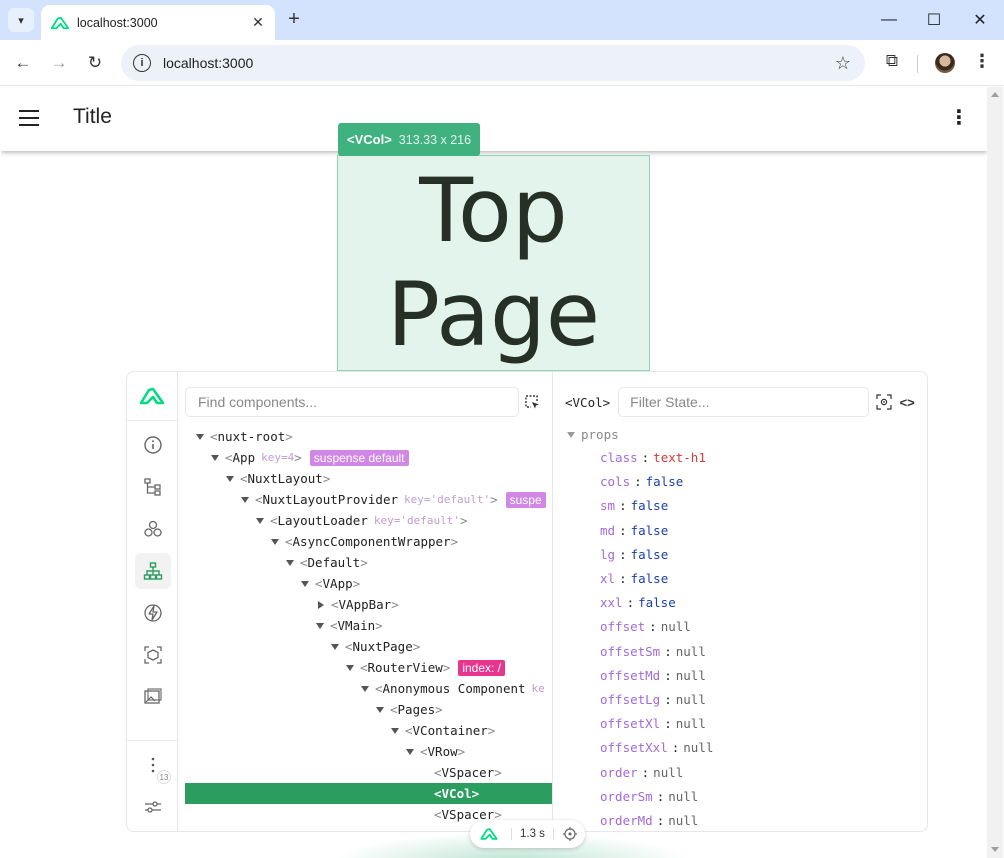  What do you see at coordinates (527, 834) in the screenshot?
I see `devtools-toggle: 1.3 s` at bounding box center [527, 834].